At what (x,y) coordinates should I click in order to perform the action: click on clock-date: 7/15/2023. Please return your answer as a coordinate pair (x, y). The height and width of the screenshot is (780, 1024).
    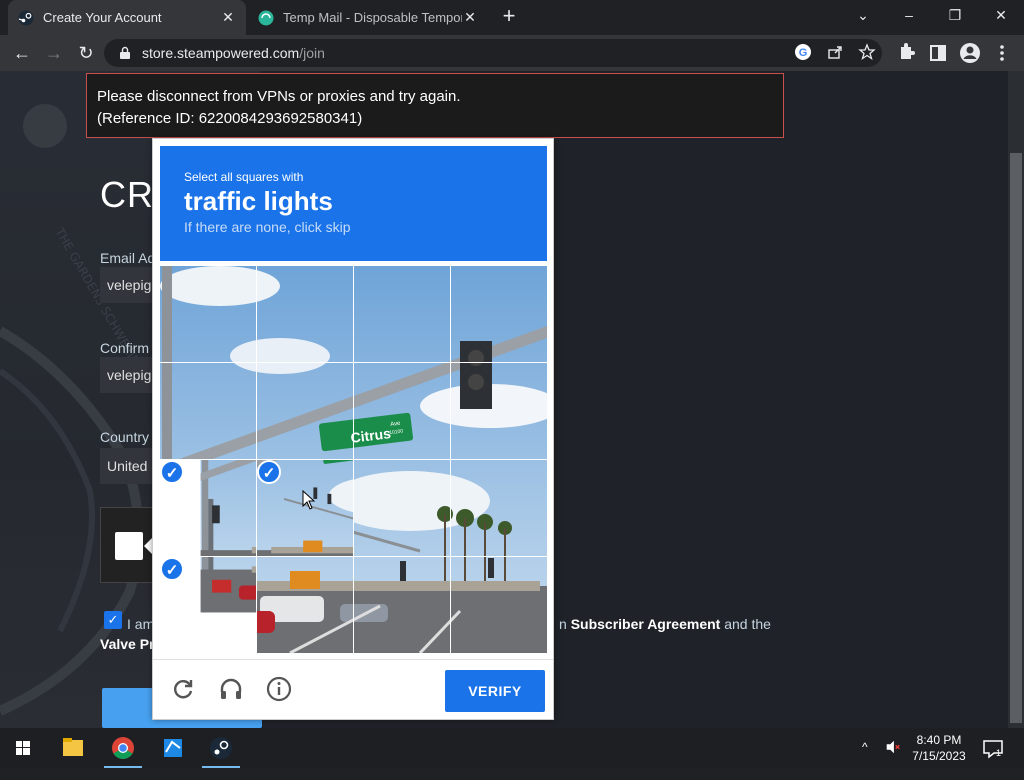
    Looking at the image, I should click on (939, 756).